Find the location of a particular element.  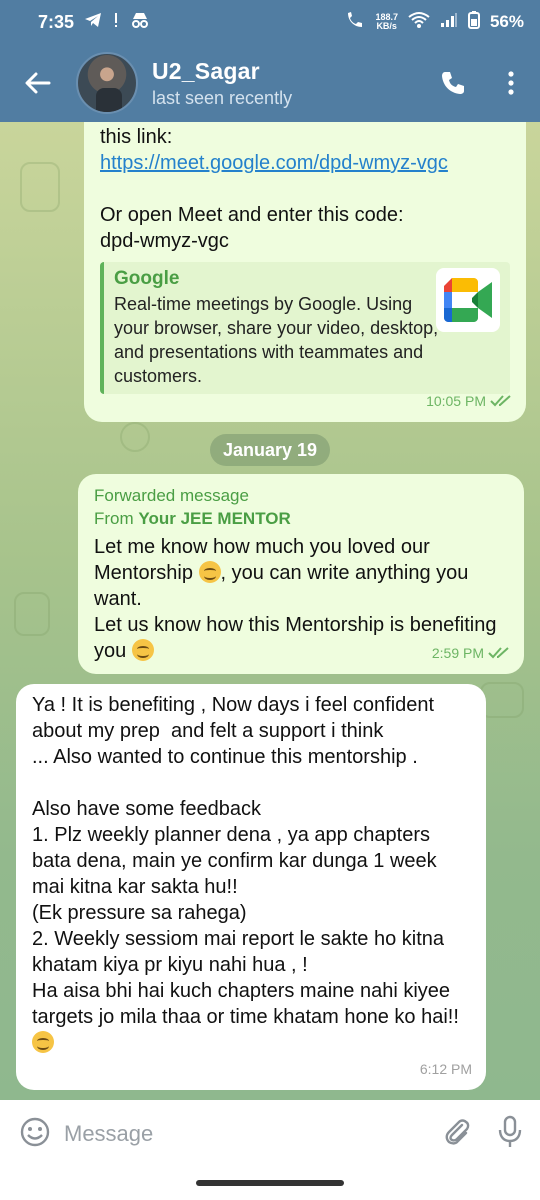

smile-icon is located at coordinates (35, 1131).